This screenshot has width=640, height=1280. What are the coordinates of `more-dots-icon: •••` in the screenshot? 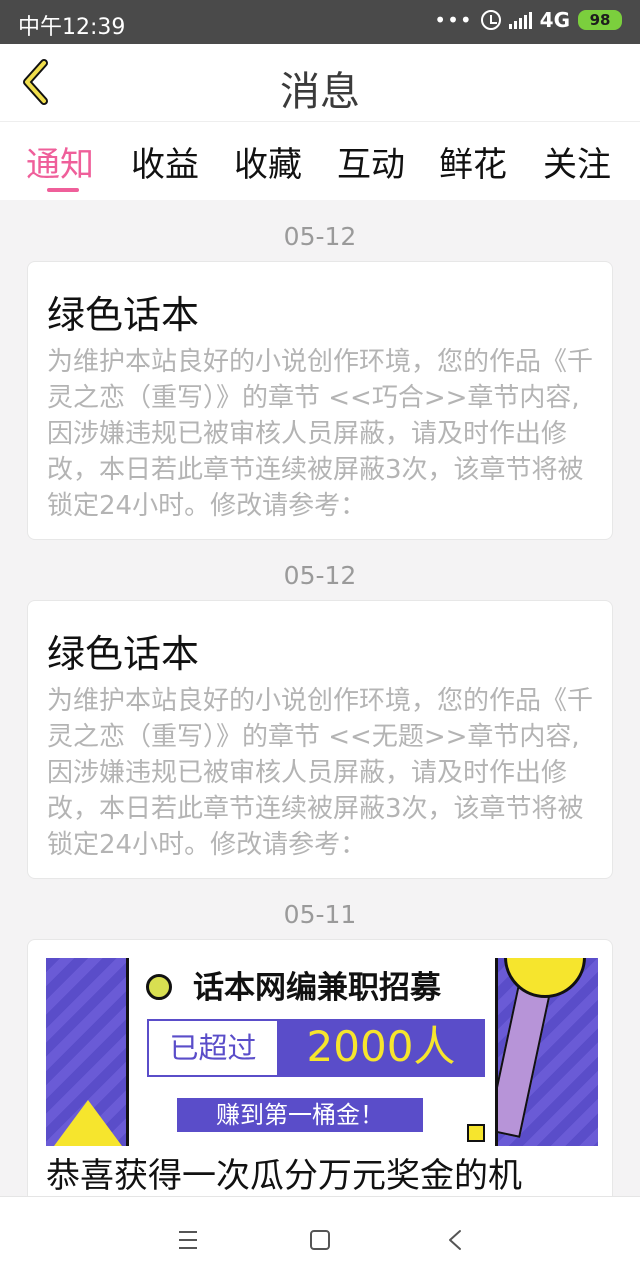 It's located at (453, 20).